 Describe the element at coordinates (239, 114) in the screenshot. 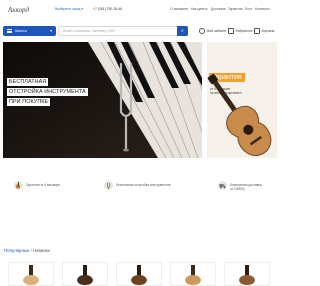

I see `acoustic-guitar-image` at that location.